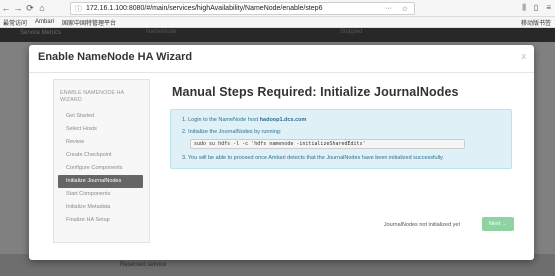 This screenshot has height=276, width=555. What do you see at coordinates (283, 120) in the screenshot?
I see `namenode-host: hadoop1.dcs.com` at bounding box center [283, 120].